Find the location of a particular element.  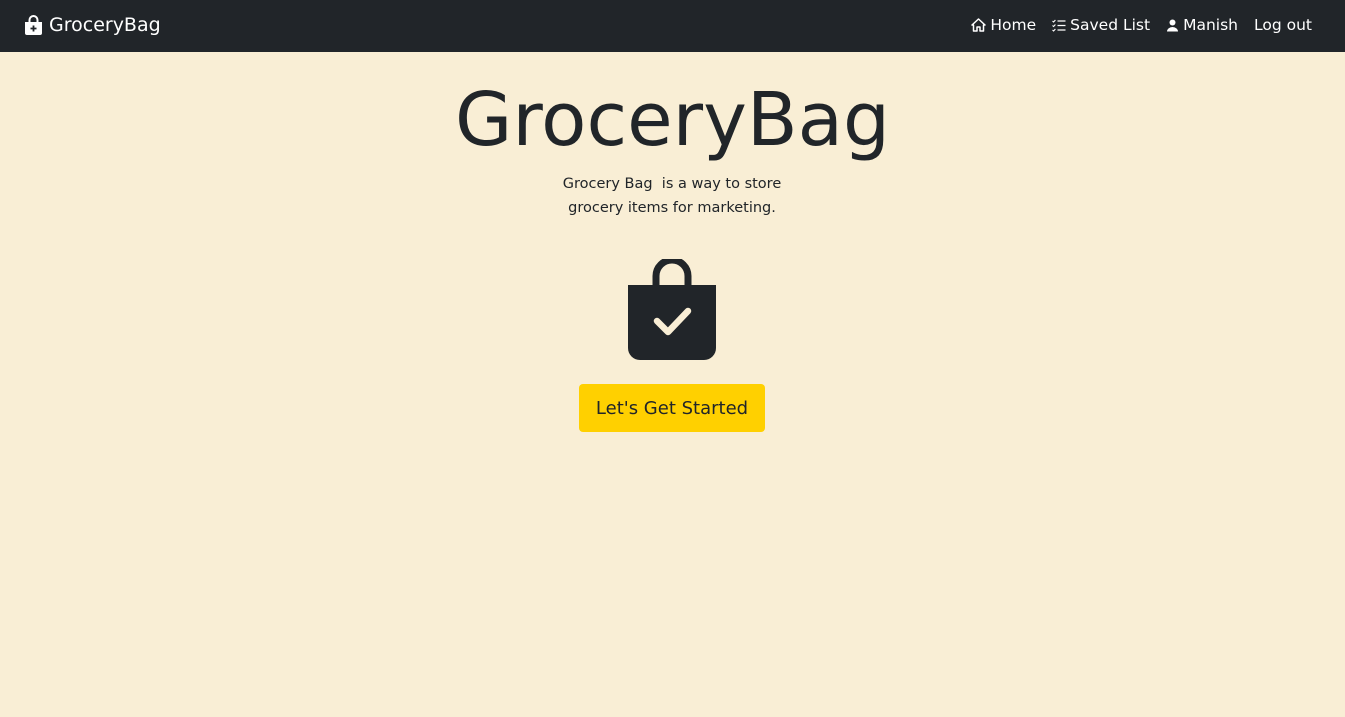

nav-logout-label: Log out is located at coordinates (1283, 25).